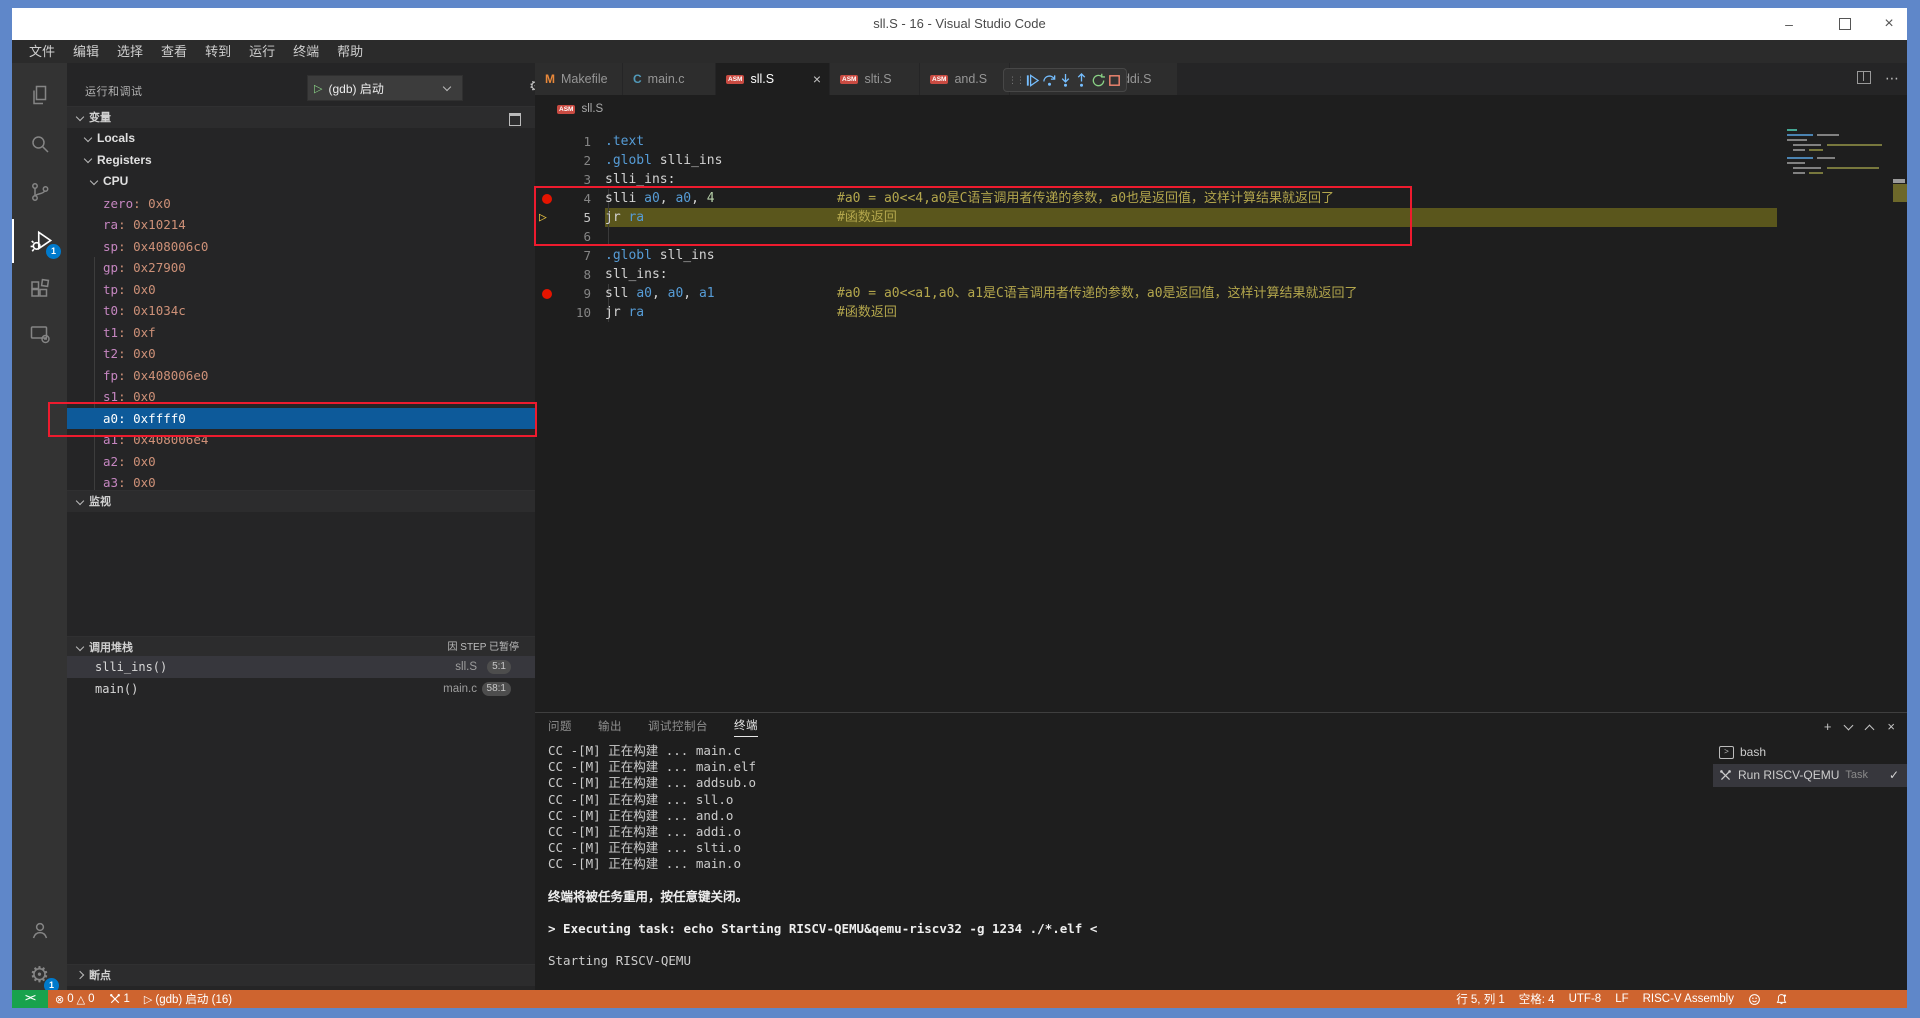 The width and height of the screenshot is (1920, 1018). What do you see at coordinates (301, 290) in the screenshot?
I see `register-row: tp: 0x0` at bounding box center [301, 290].